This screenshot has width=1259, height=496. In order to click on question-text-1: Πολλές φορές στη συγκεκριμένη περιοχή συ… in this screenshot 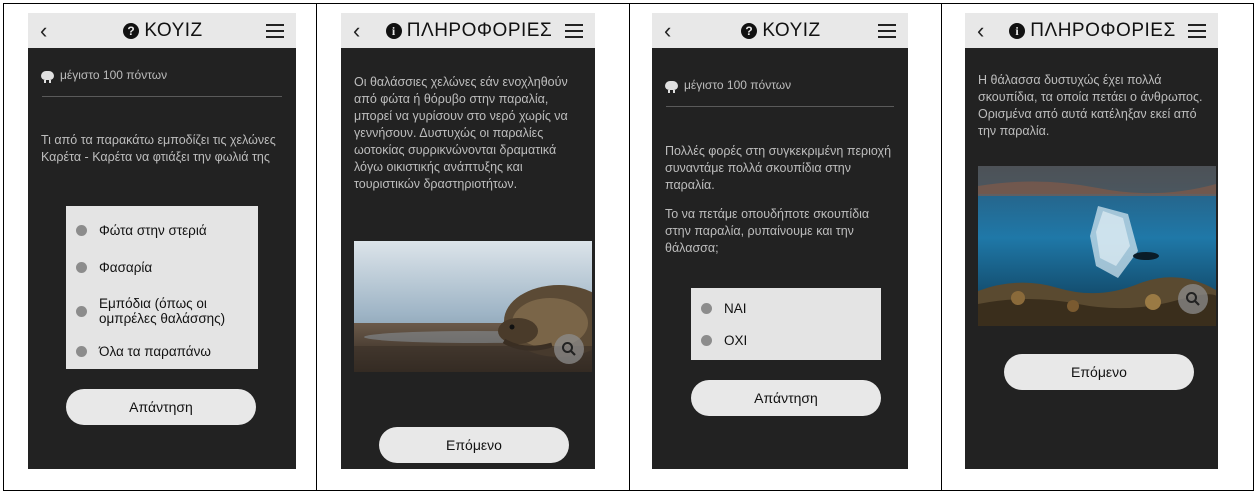, I will do `click(778, 168)`.